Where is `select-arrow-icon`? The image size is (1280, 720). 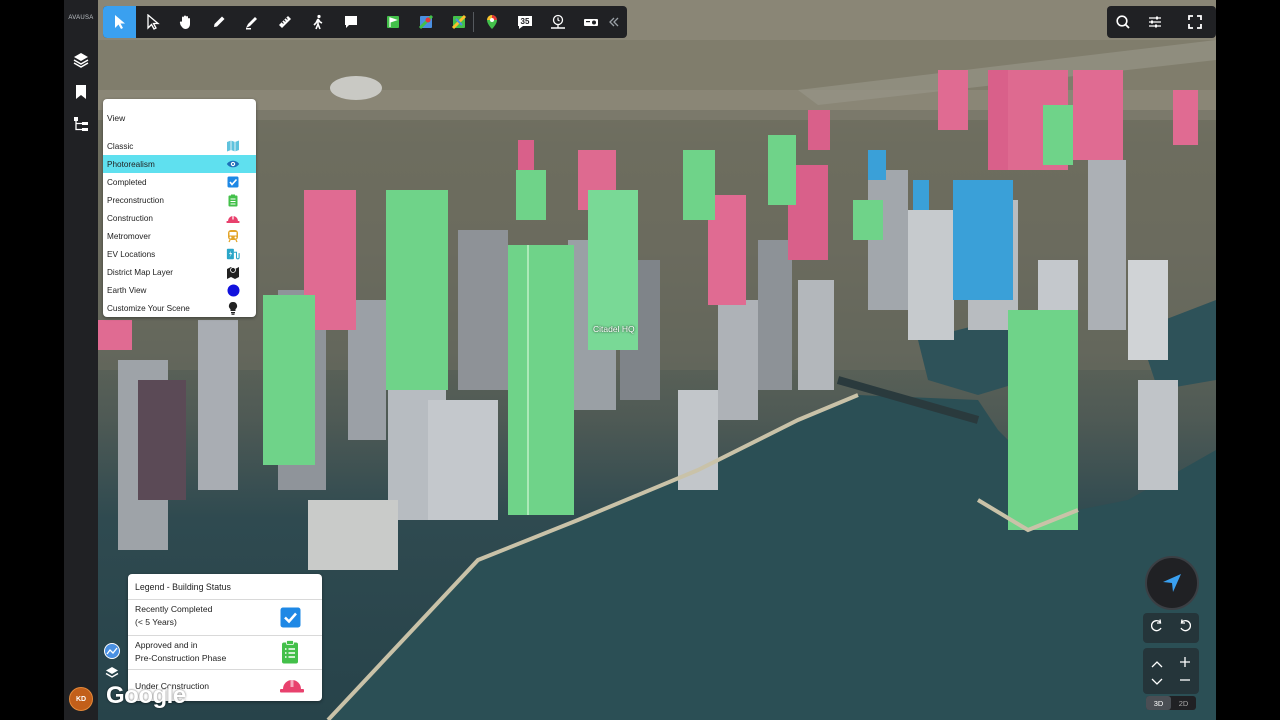 select-arrow-icon is located at coordinates (119, 22).